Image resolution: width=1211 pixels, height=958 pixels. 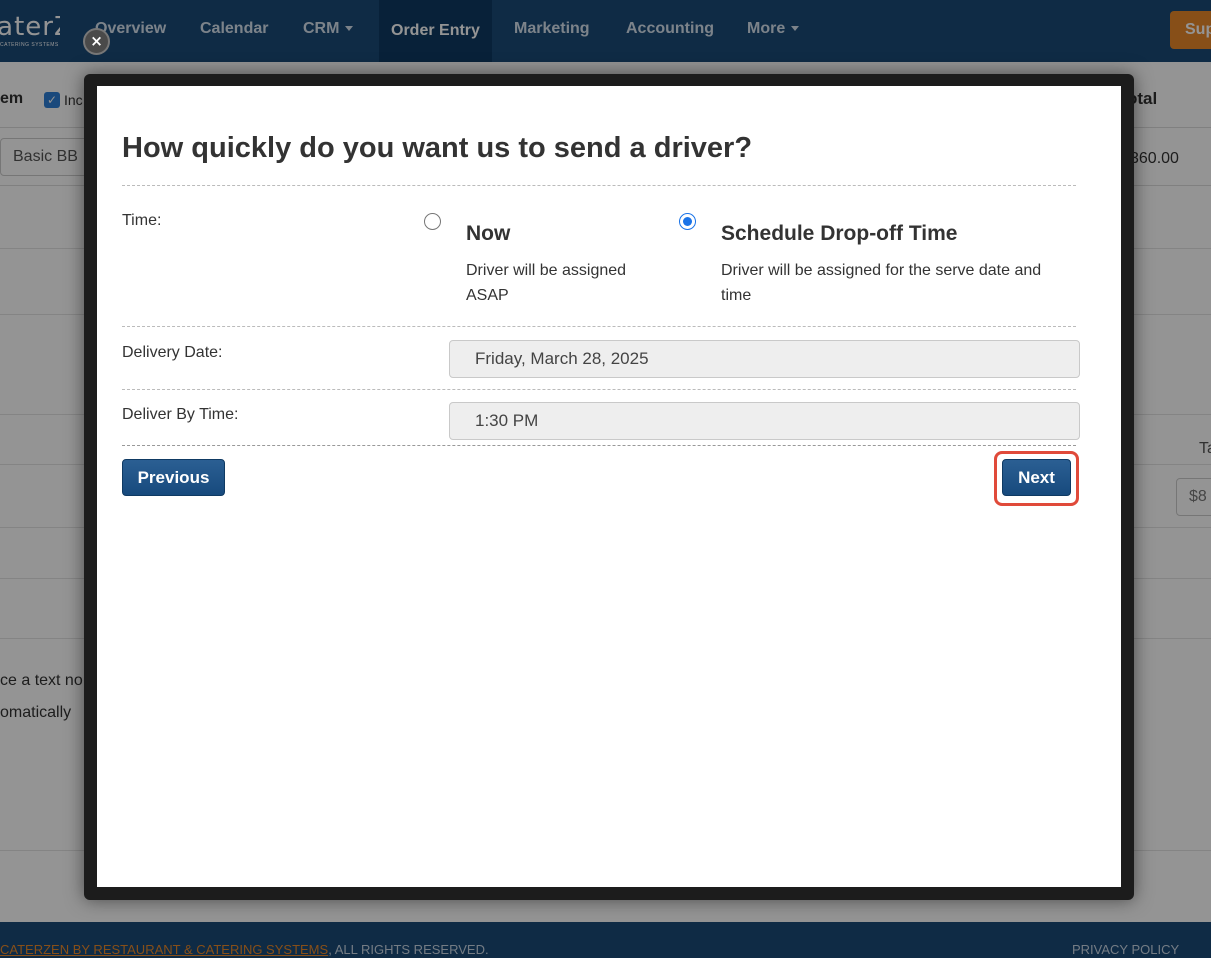 I want to click on now-option-title: Now, so click(x=488, y=234).